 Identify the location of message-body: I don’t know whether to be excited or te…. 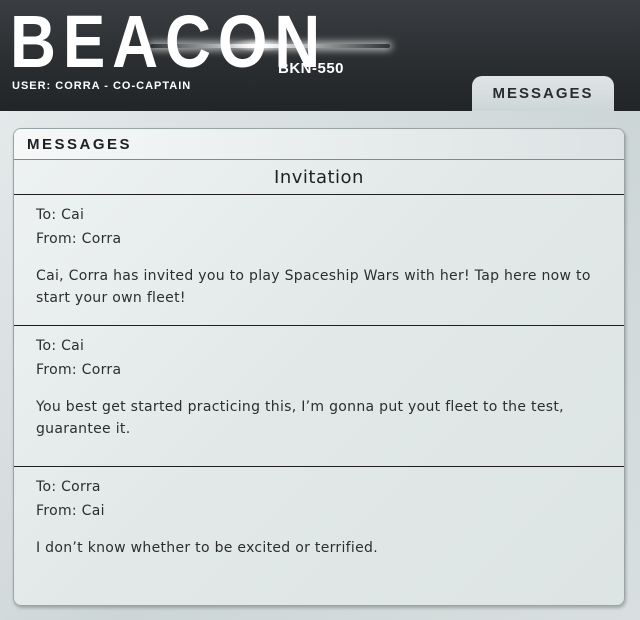
(207, 548).